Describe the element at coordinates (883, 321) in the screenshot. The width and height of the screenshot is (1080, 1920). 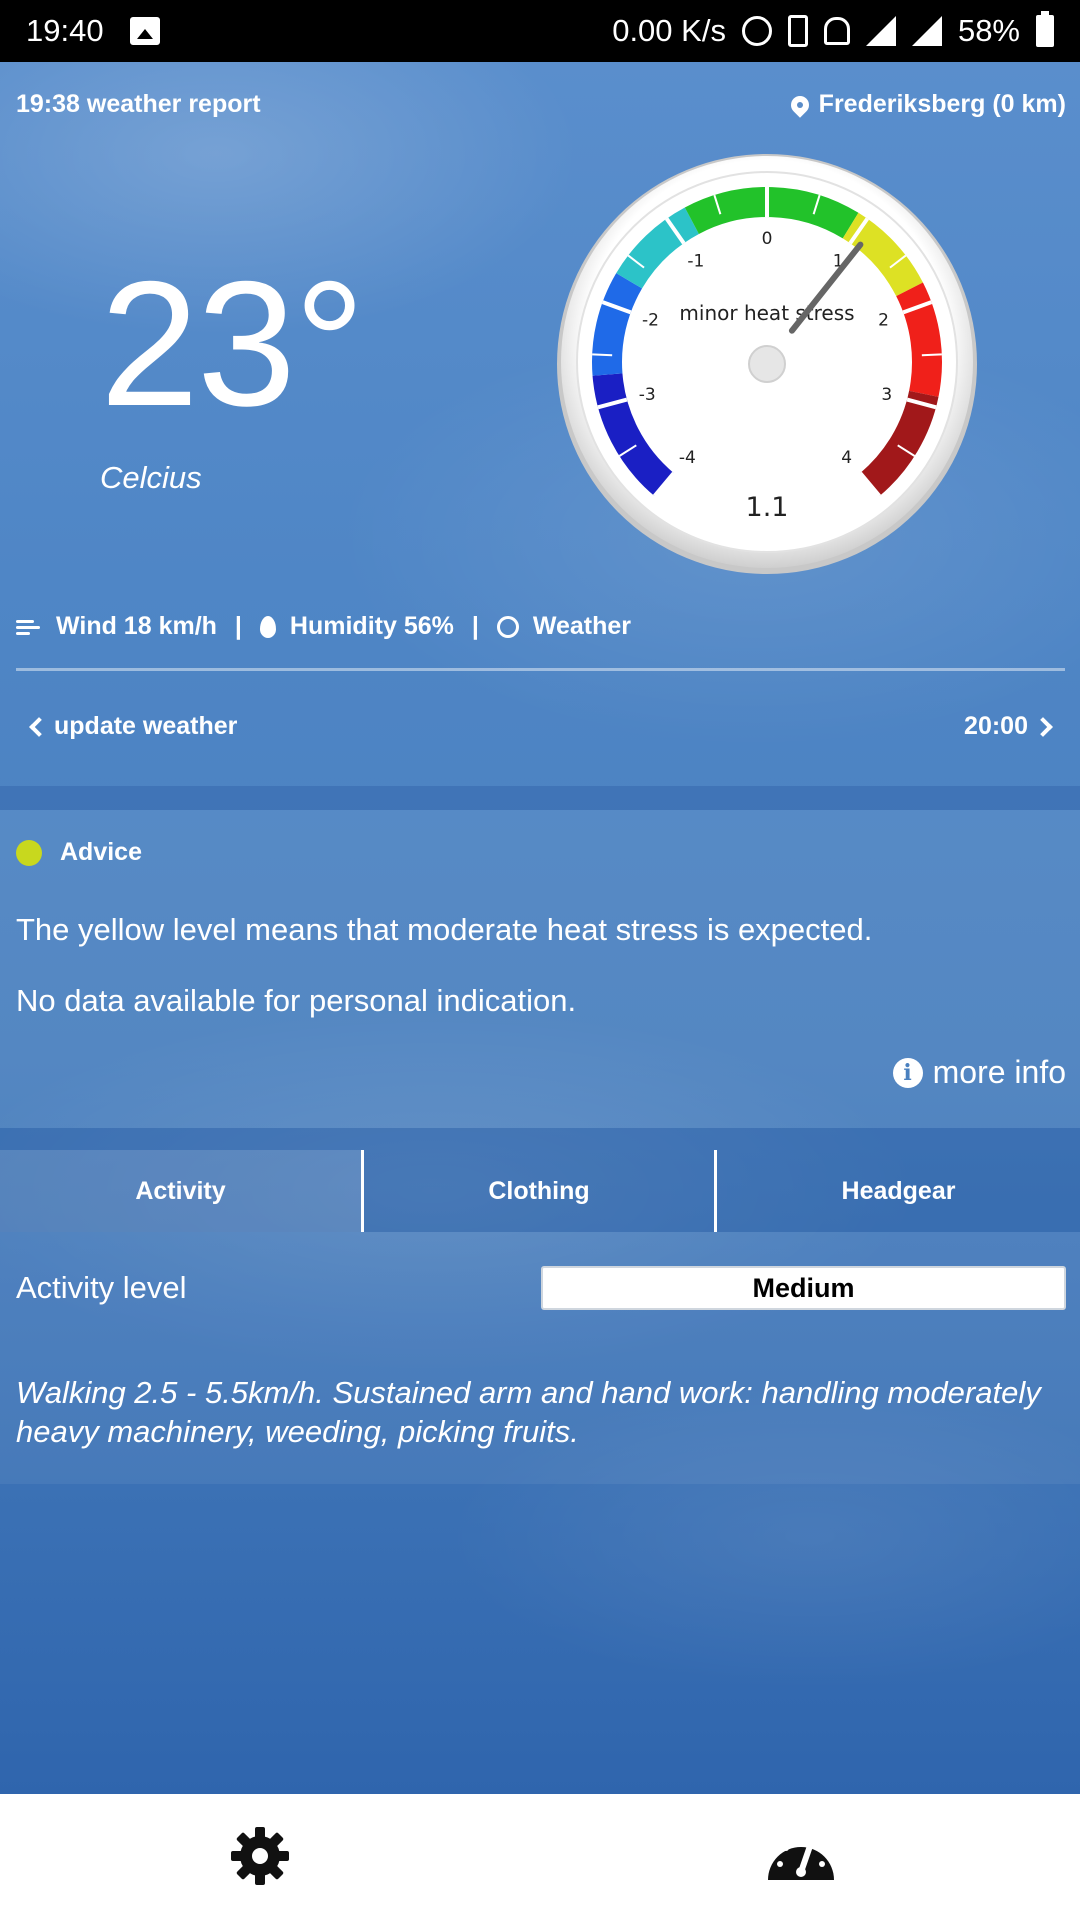
I see `gauge-tick-label: 2` at that location.